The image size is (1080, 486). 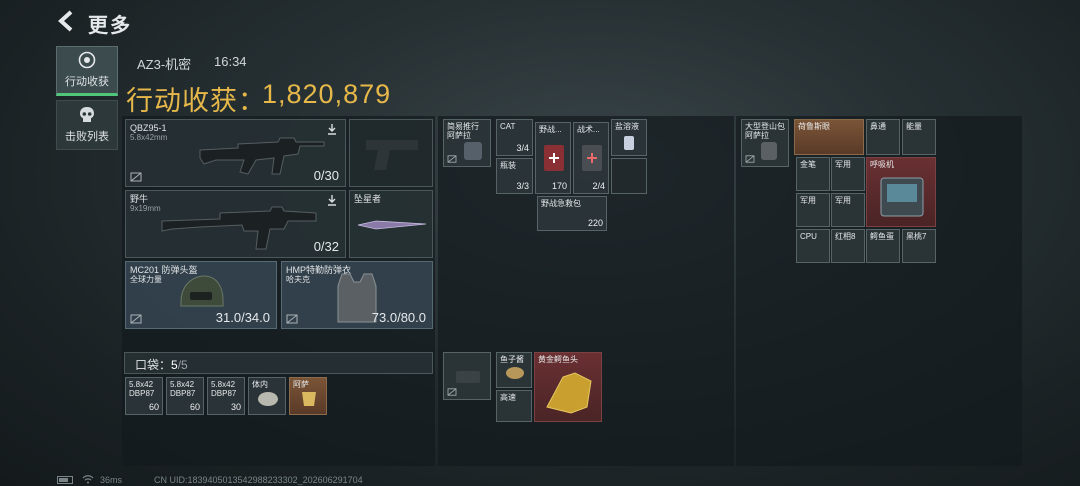 I want to click on item-name: 盐溶液, so click(x=627, y=126).